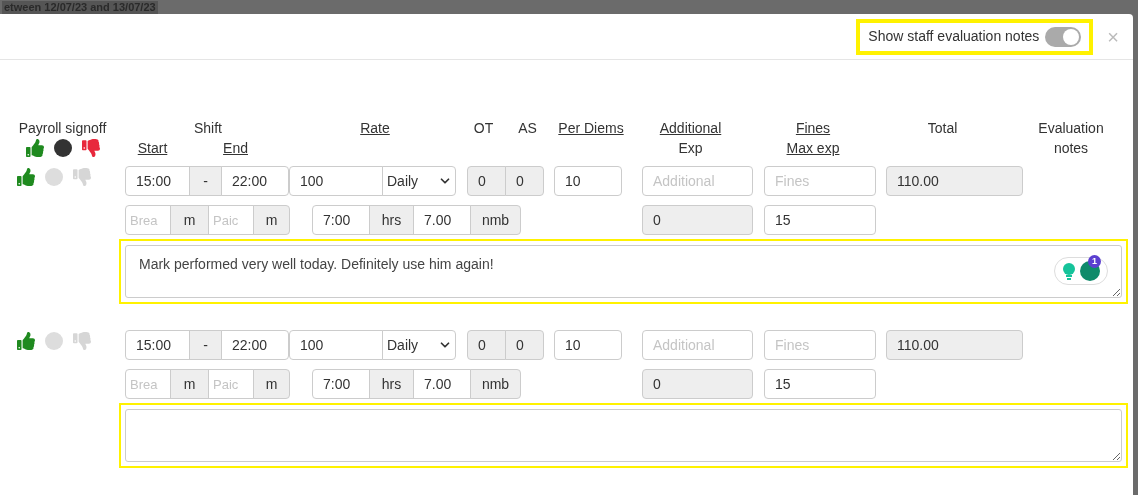 The image size is (1138, 495). I want to click on column-heading: Max exp, so click(813, 148).